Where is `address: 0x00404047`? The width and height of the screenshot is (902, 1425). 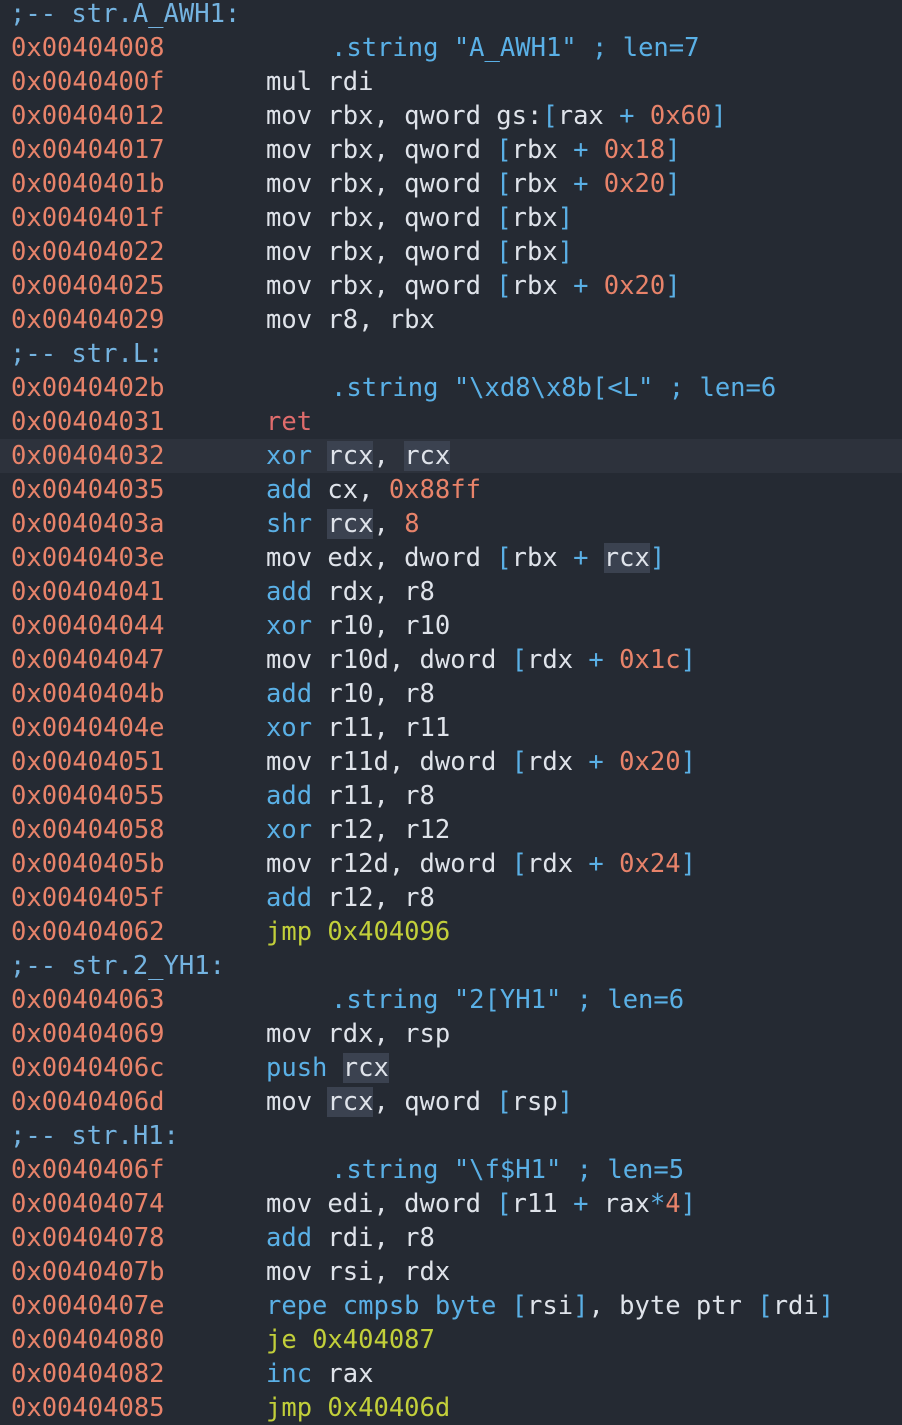
address: 0x00404047 is located at coordinates (88, 660).